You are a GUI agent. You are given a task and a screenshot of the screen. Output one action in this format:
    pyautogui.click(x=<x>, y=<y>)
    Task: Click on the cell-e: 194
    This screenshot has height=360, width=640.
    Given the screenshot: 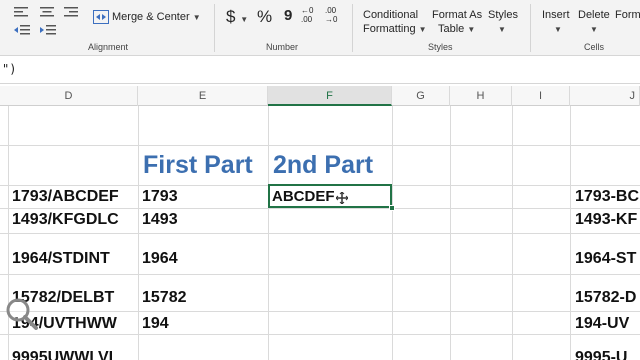 What is the action you would take?
    pyautogui.click(x=204, y=324)
    